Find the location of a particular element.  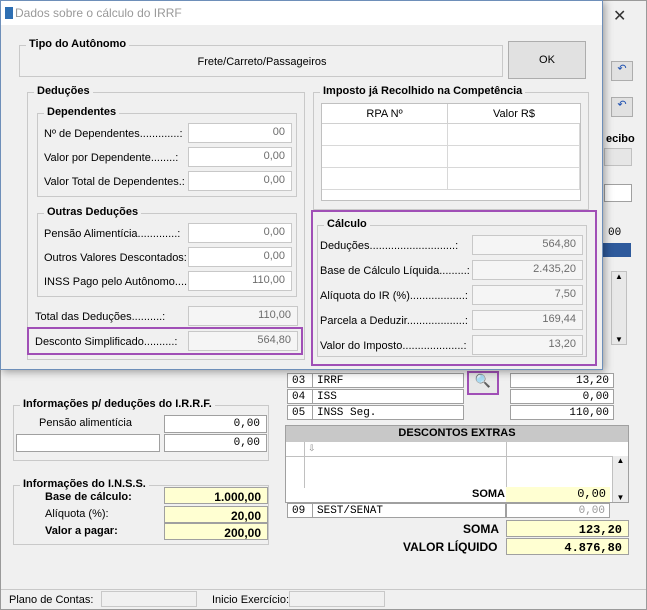

descontos-scrollbar: ▲ ▼ is located at coordinates (620, 479).